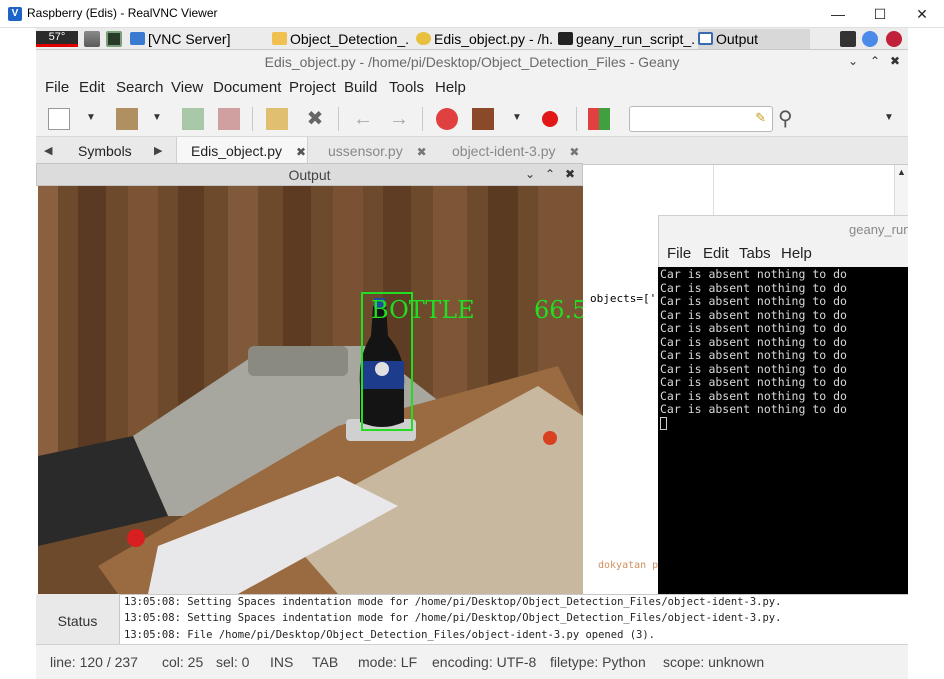  I want to click on compile-icon, so click(447, 119).